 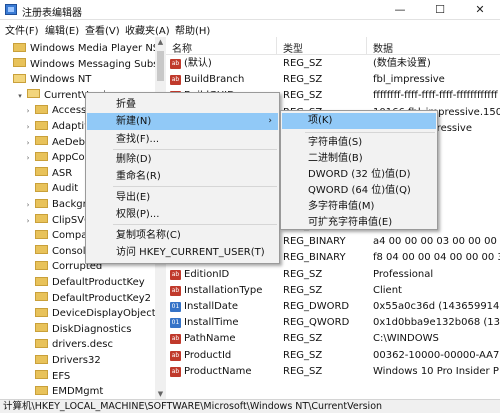 I want to click on value-row: ab EditionID REG_SZ Professional, so click(x=333, y=275).